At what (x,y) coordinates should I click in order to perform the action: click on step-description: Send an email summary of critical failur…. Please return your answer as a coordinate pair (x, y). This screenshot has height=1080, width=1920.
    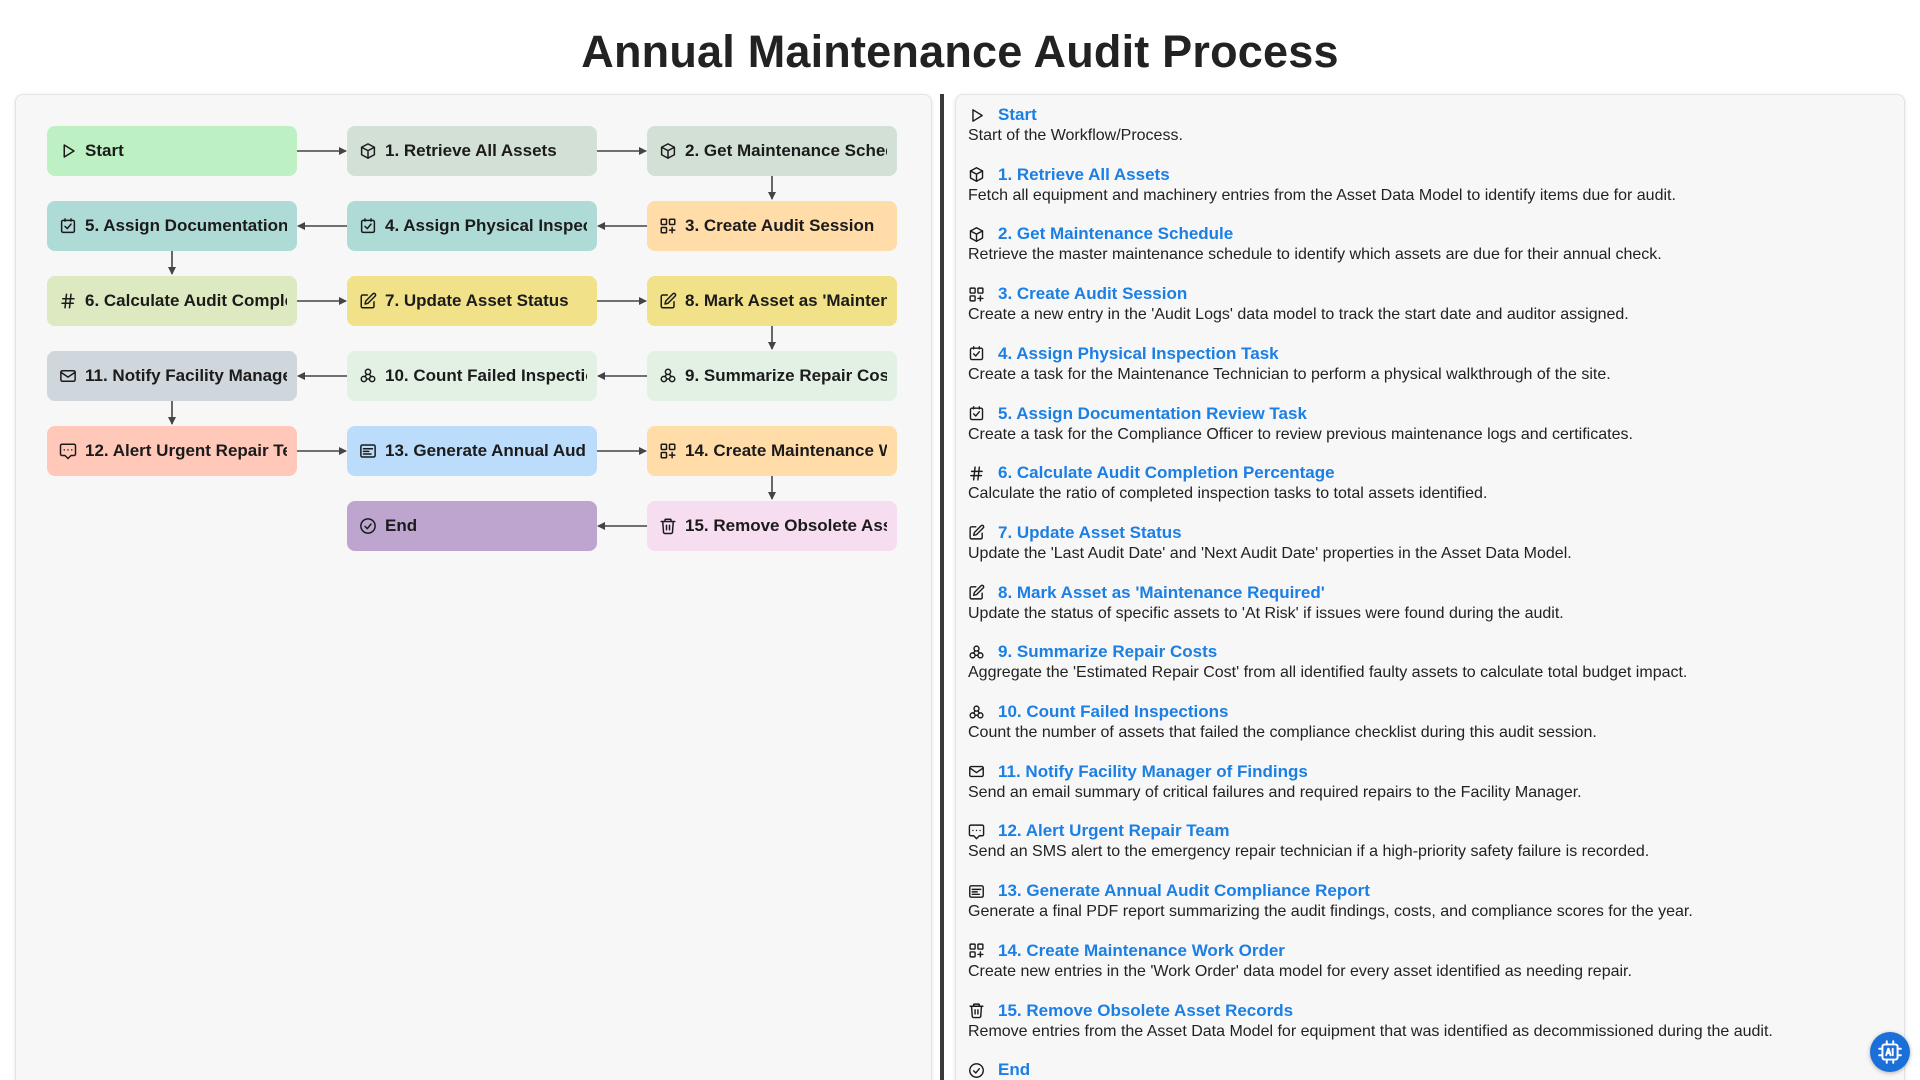
    Looking at the image, I should click on (1275, 792).